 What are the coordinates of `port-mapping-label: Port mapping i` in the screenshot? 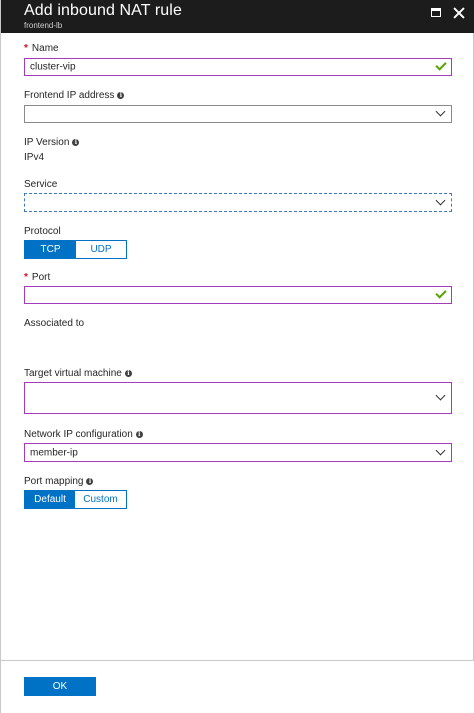 It's located at (59, 482).